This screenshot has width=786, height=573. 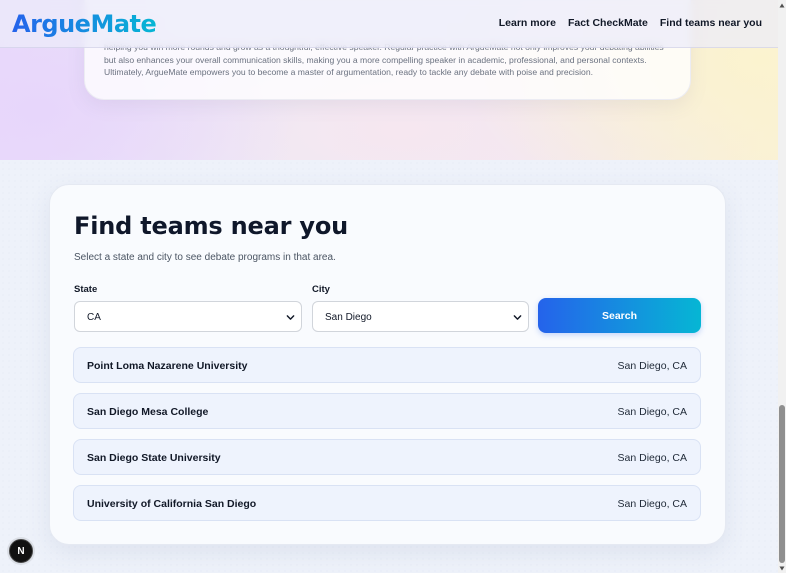 What do you see at coordinates (321, 289) in the screenshot?
I see `city-label: City` at bounding box center [321, 289].